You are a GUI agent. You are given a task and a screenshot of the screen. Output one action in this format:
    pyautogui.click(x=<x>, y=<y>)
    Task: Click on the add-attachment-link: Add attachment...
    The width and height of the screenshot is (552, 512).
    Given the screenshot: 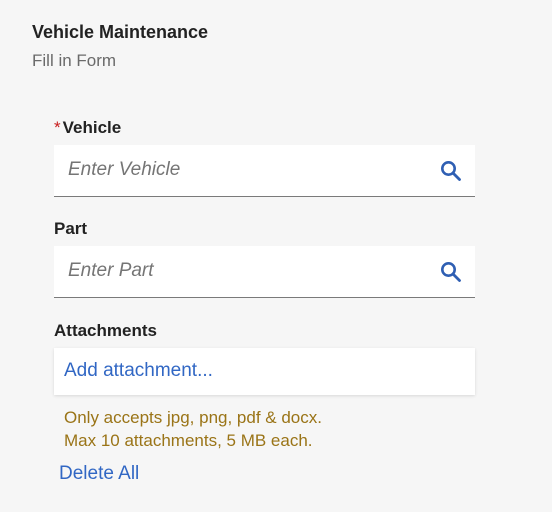 What is the action you would take?
    pyautogui.click(x=138, y=371)
    